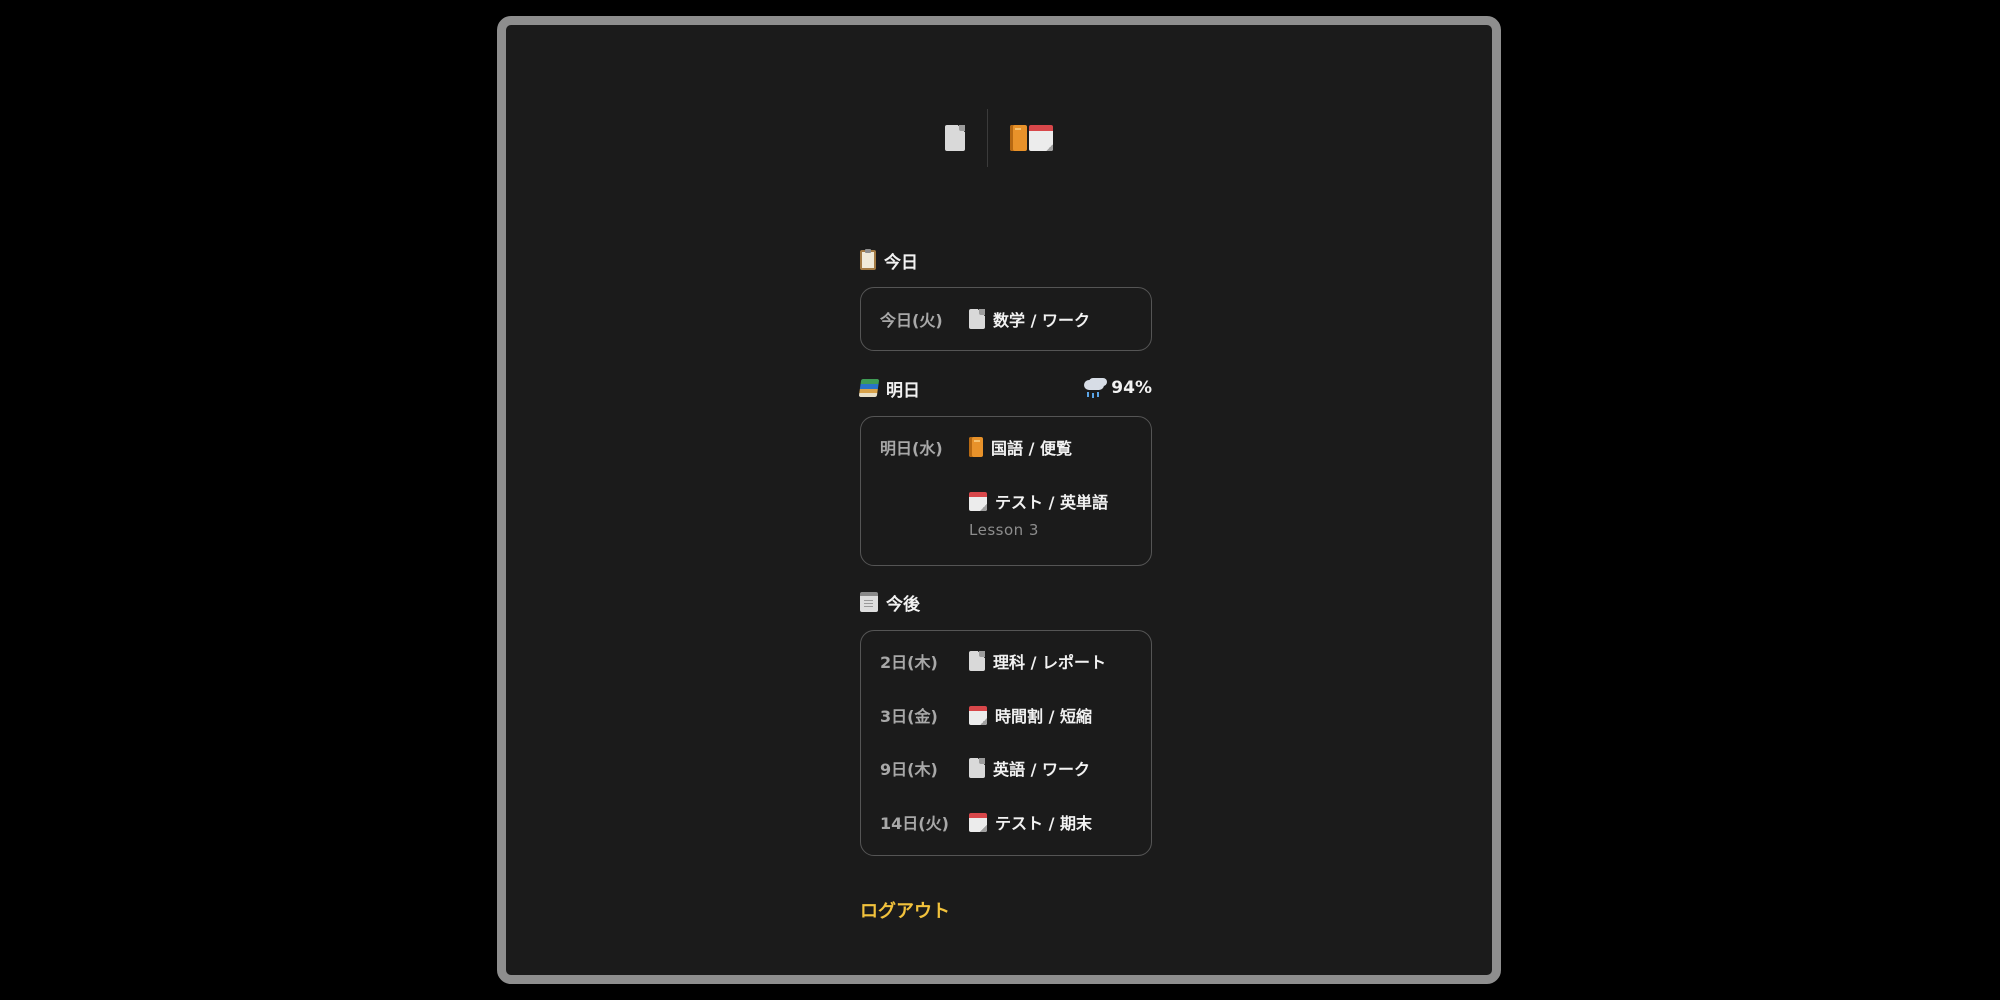 The width and height of the screenshot is (2000, 1000). I want to click on homework-view-button, so click(955, 138).